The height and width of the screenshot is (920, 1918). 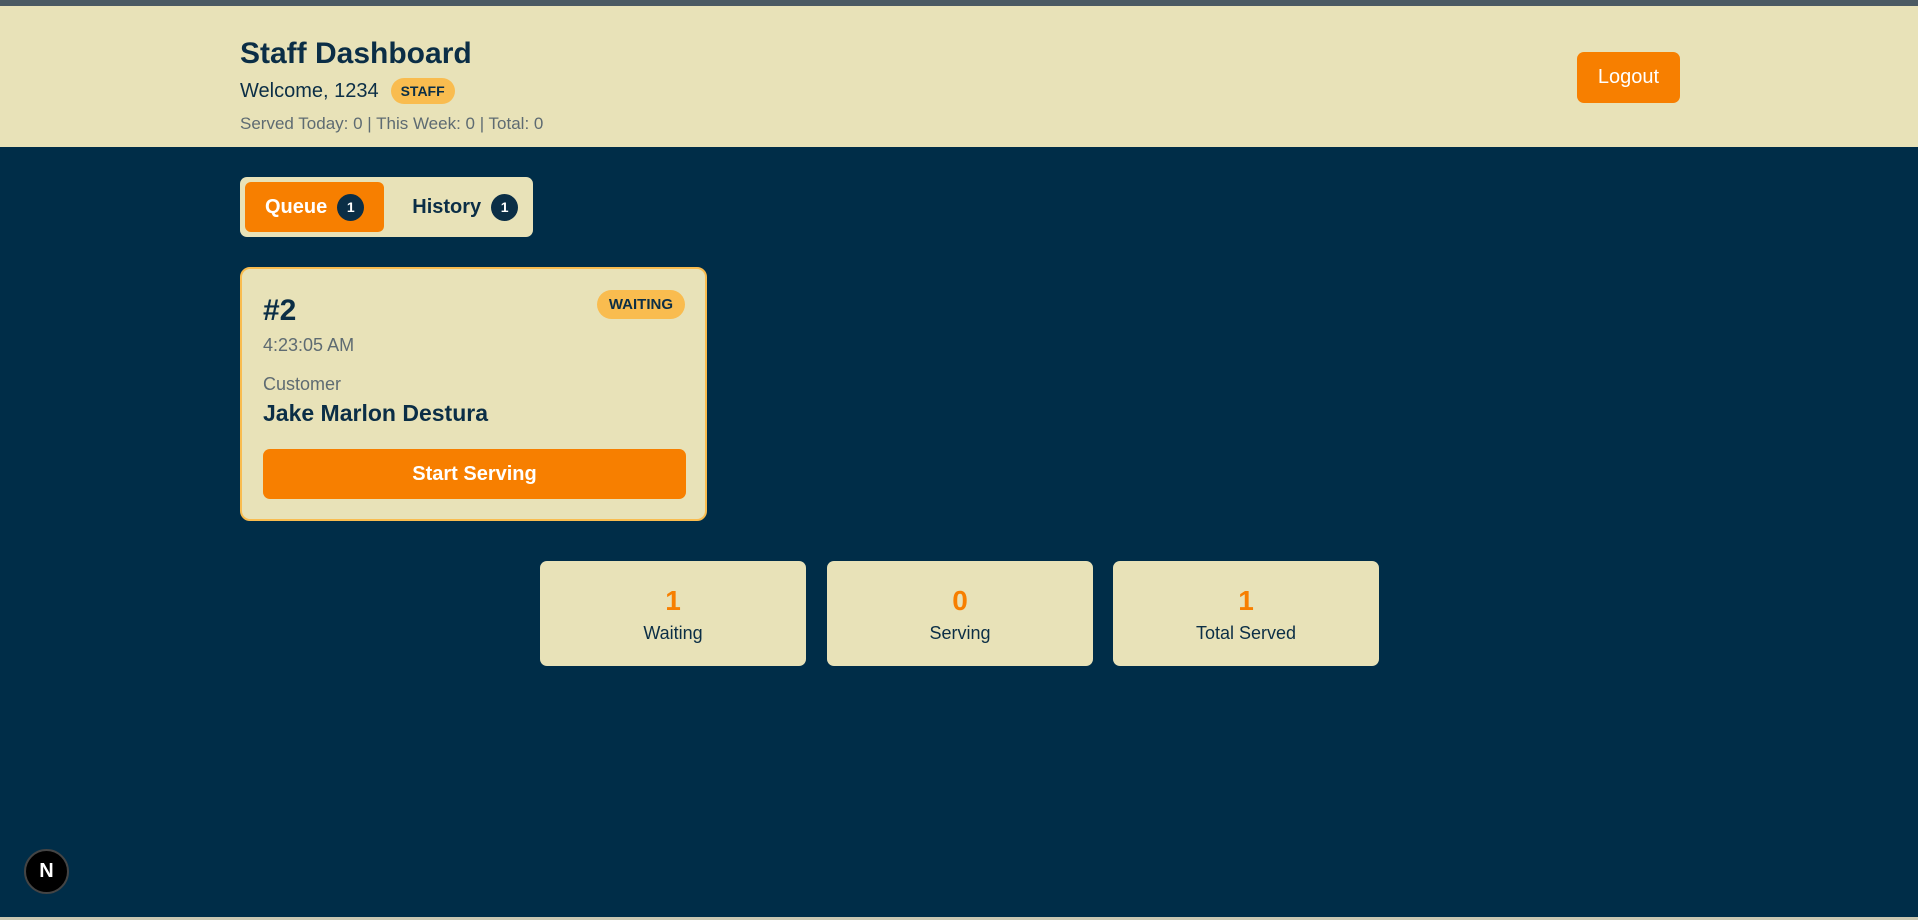 I want to click on status-badge: WAITING, so click(x=640, y=304).